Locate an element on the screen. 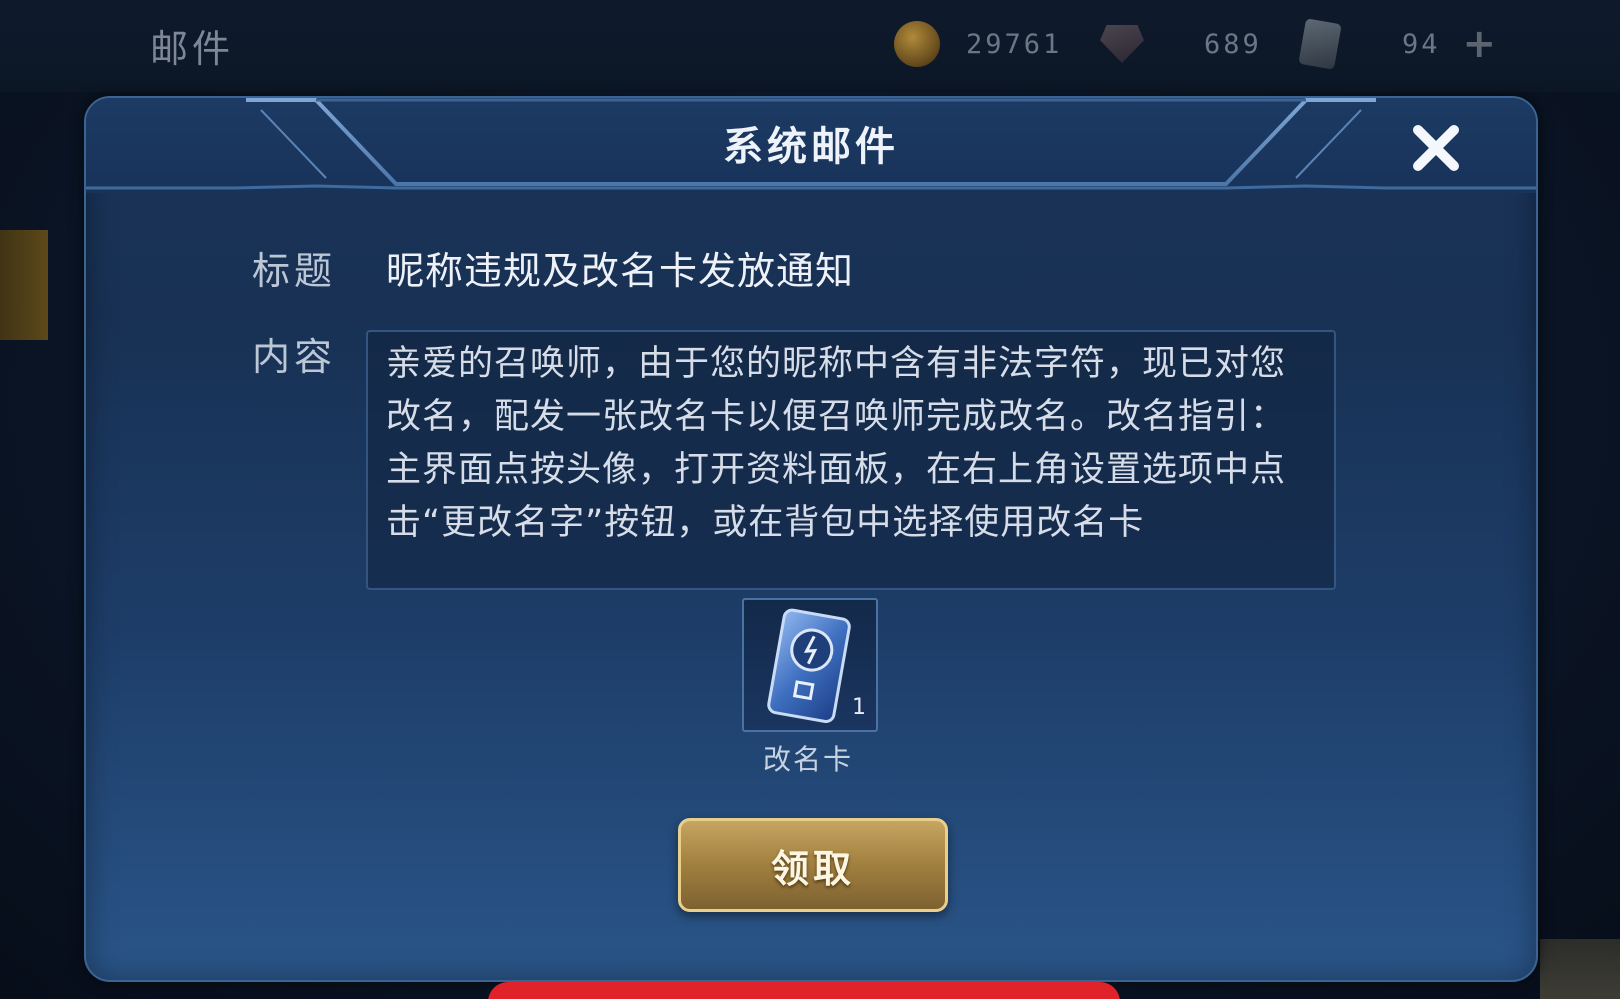 The width and height of the screenshot is (1620, 999). gold-resource: 29761 is located at coordinates (978, 44).